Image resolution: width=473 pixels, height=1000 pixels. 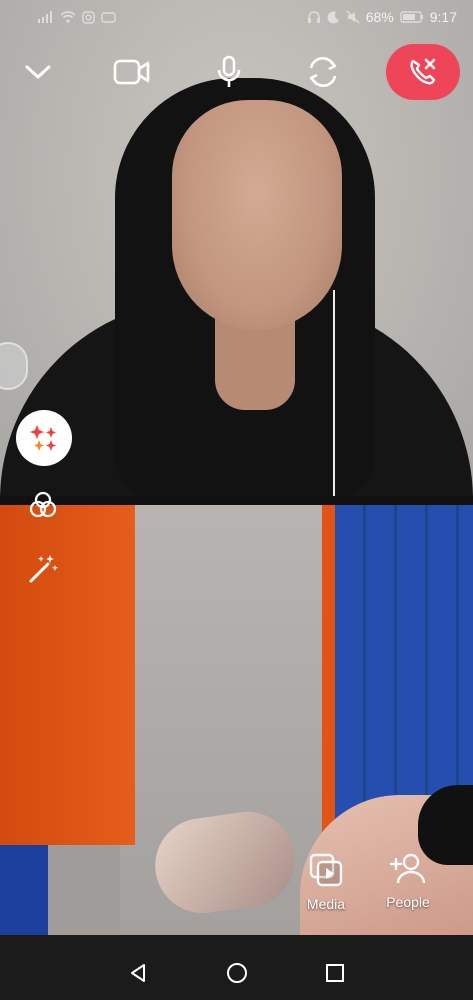 I want to click on end-call-button, so click(x=423, y=72).